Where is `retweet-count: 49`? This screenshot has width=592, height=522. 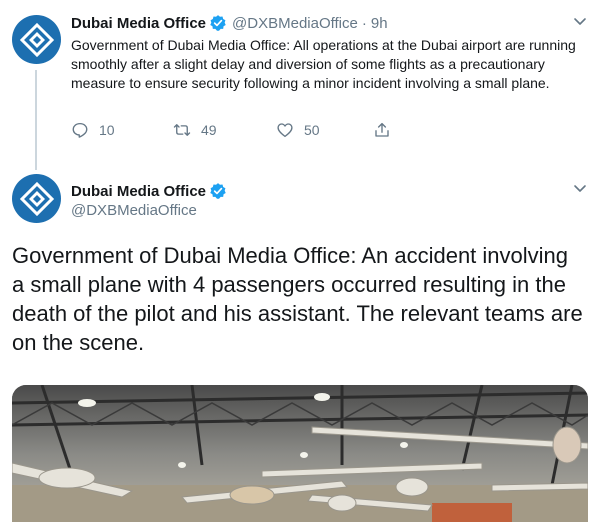 retweet-count: 49 is located at coordinates (209, 130).